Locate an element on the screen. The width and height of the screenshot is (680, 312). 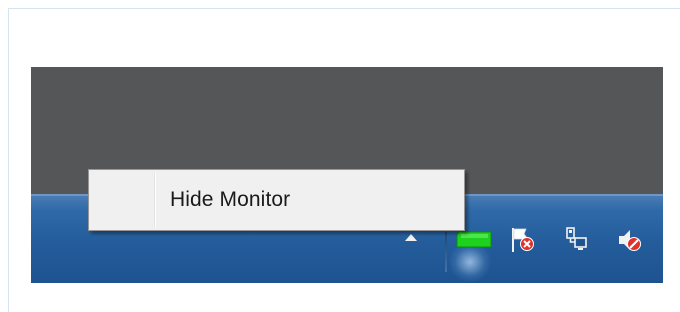
volume-muted-icon is located at coordinates (630, 240).